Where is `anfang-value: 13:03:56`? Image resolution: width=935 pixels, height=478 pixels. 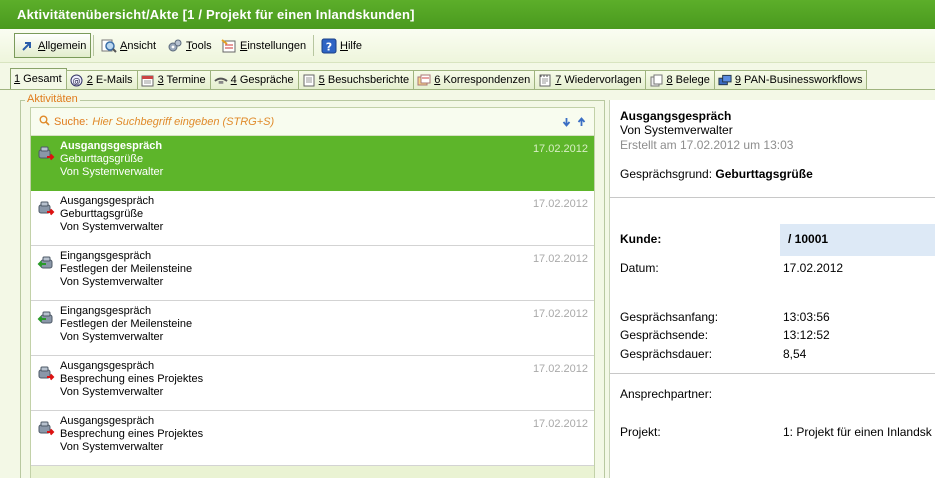 anfang-value: 13:03:56 is located at coordinates (806, 317).